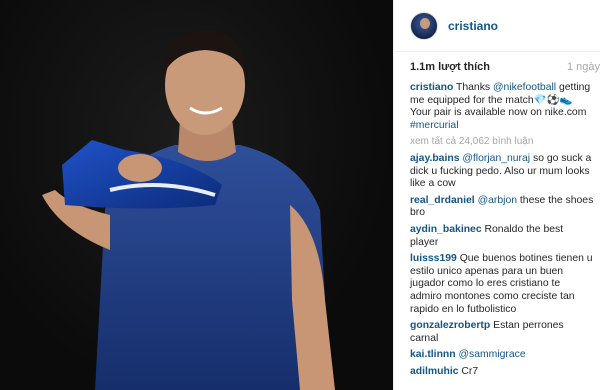 This screenshot has height=390, width=600. What do you see at coordinates (492, 354) in the screenshot?
I see `comment-mention: @sammigrace` at bounding box center [492, 354].